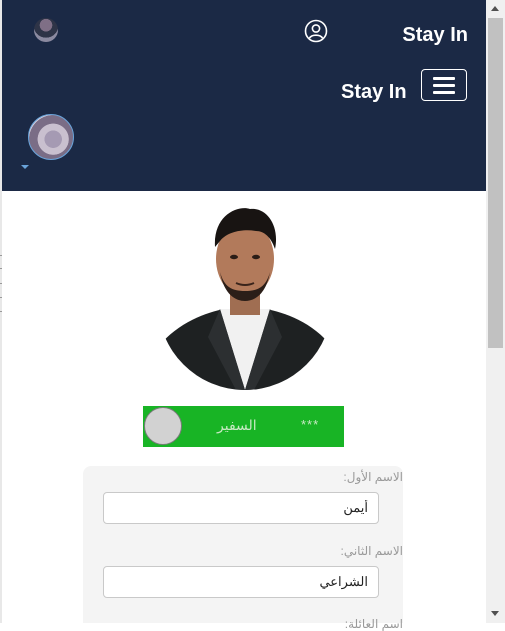 Image resolution: width=505 pixels, height=631 pixels. I want to click on status-name: السفير, so click(237, 425).